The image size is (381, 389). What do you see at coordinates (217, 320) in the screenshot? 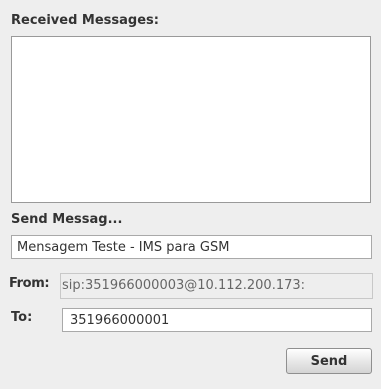
I see `to-input` at bounding box center [217, 320].